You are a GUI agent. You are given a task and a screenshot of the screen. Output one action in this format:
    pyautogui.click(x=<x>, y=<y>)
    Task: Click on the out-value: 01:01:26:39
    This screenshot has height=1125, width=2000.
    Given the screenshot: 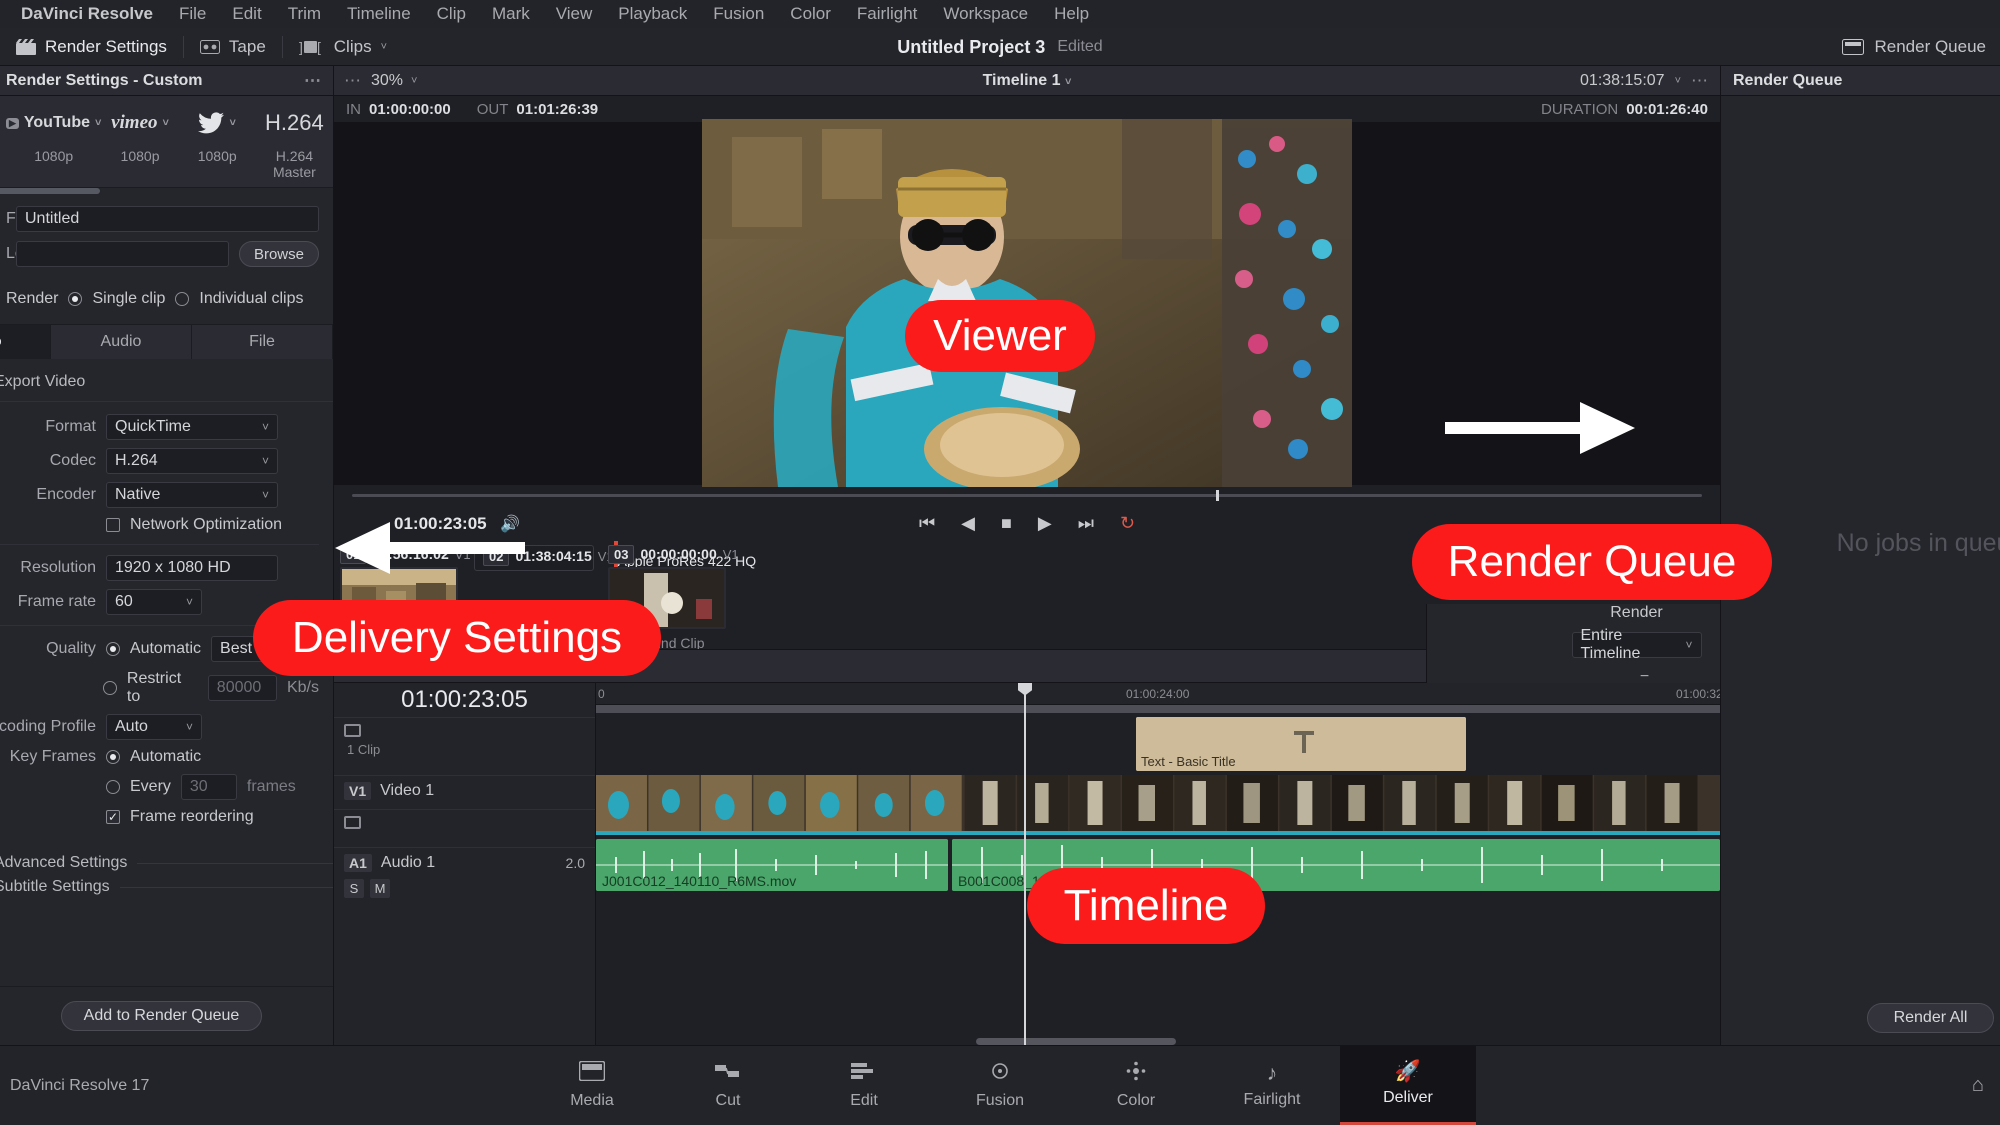 What is the action you would take?
    pyautogui.click(x=557, y=109)
    